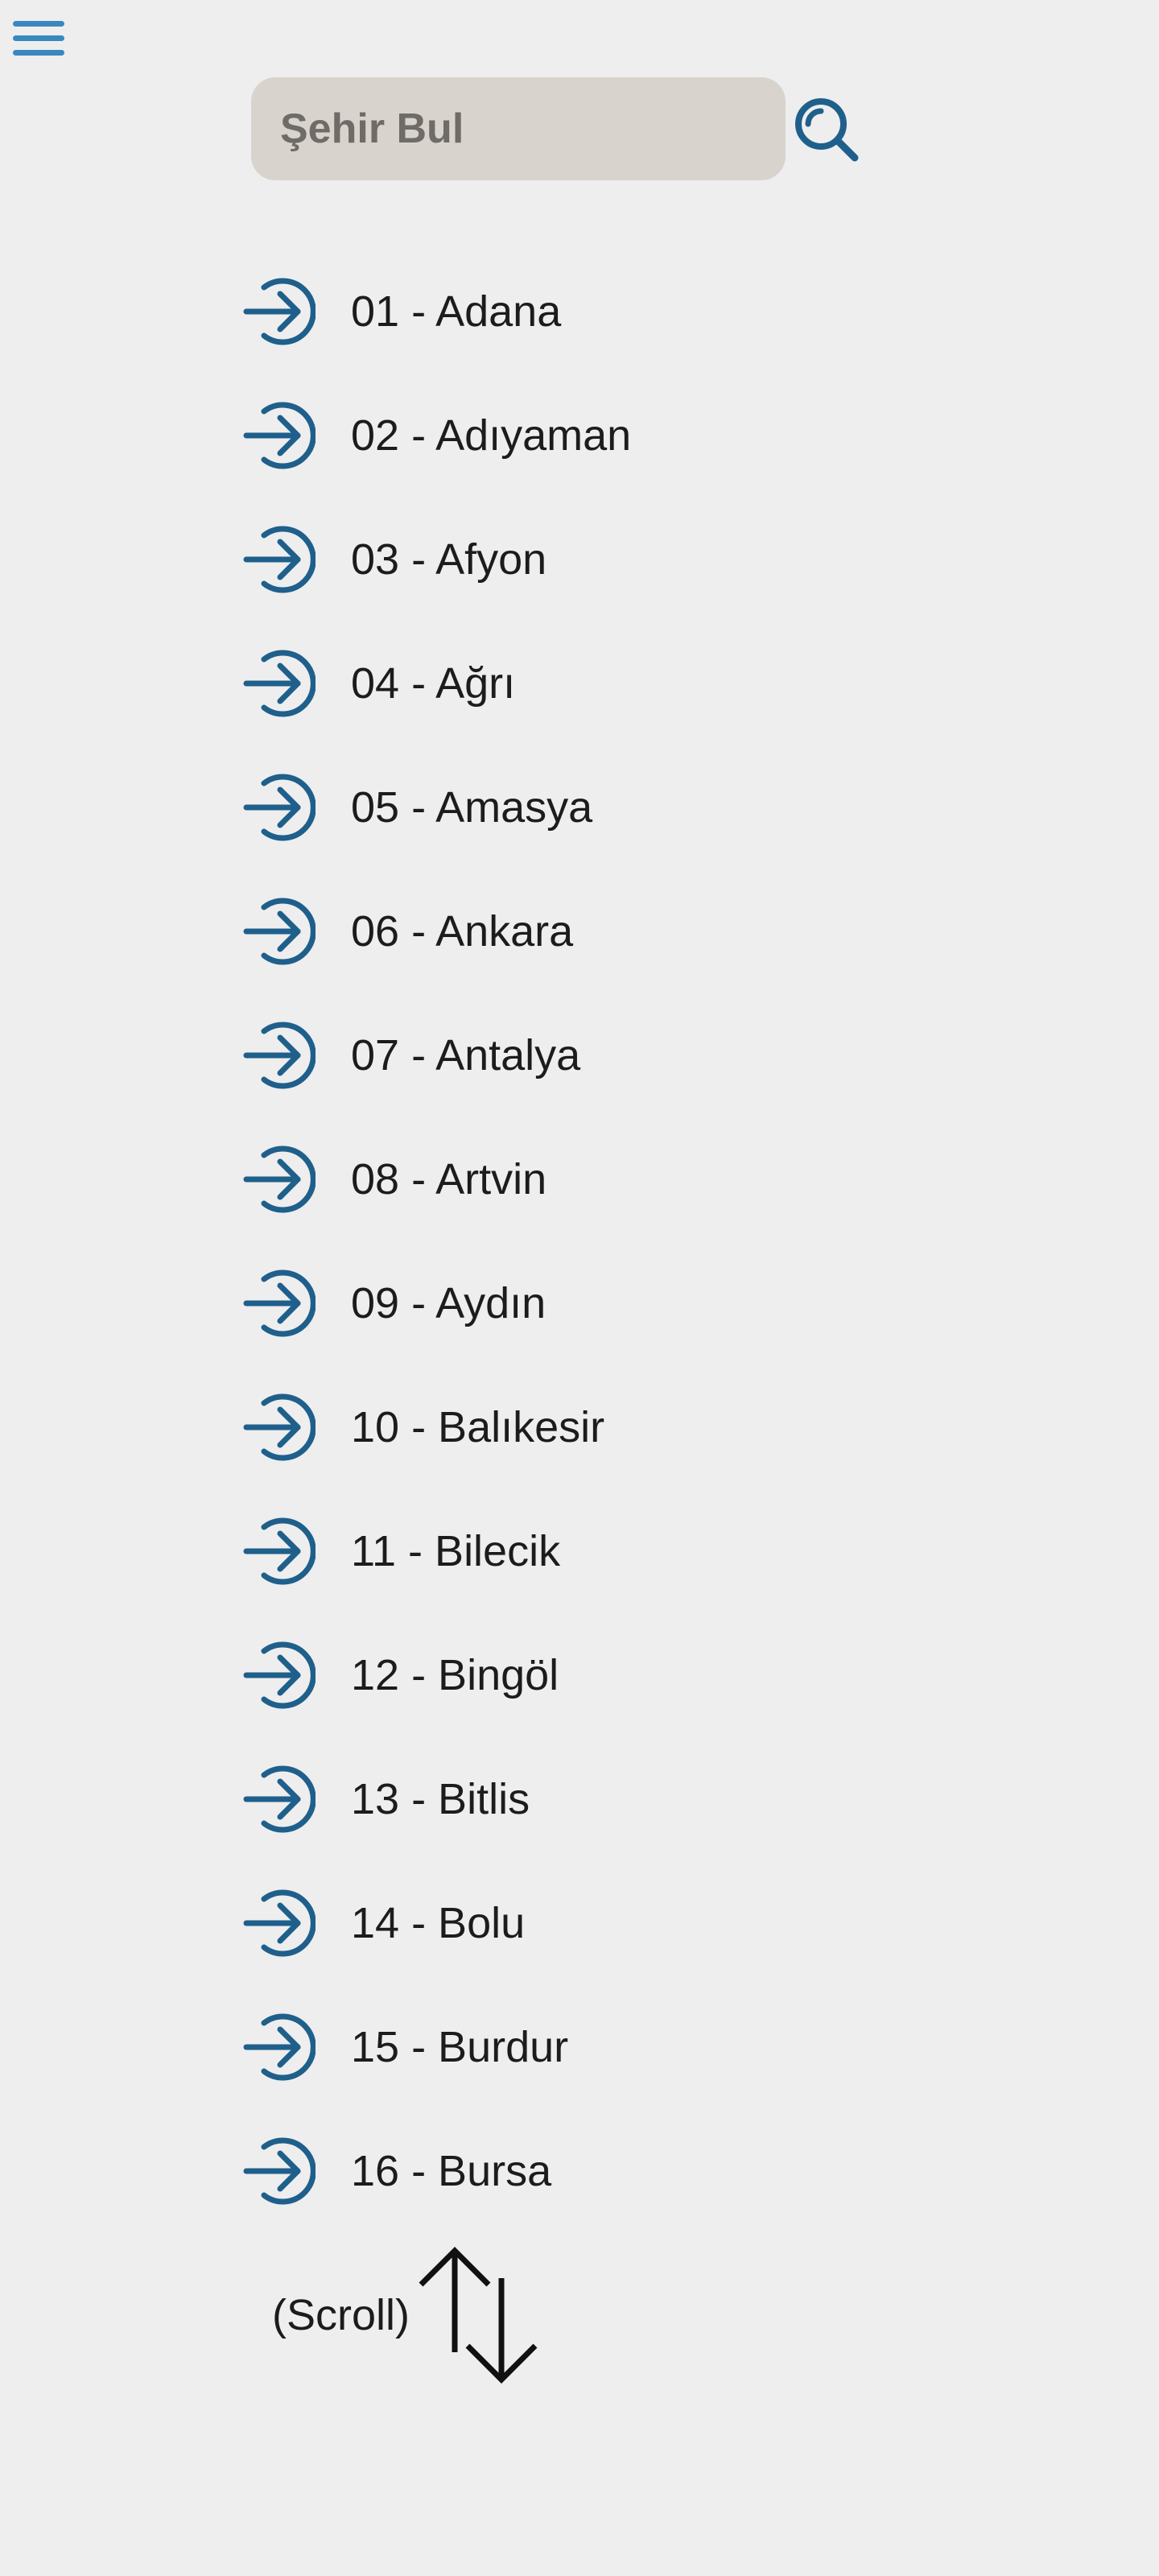 The width and height of the screenshot is (1159, 2576). Describe the element at coordinates (456, 311) in the screenshot. I see `city-label: 01 - Adana` at that location.